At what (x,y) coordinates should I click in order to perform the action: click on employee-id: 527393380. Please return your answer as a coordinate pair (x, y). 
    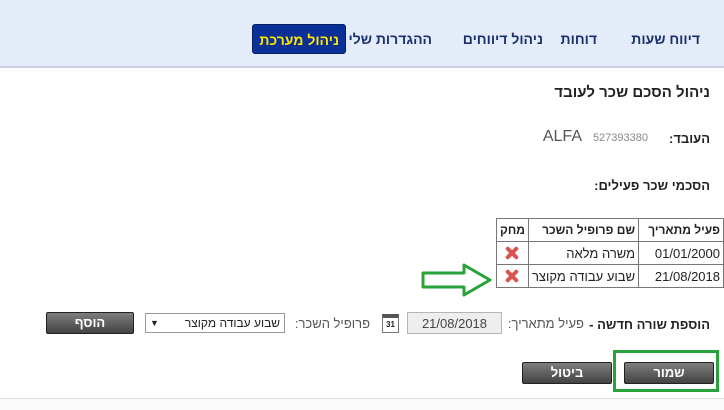
    Looking at the image, I should click on (620, 138).